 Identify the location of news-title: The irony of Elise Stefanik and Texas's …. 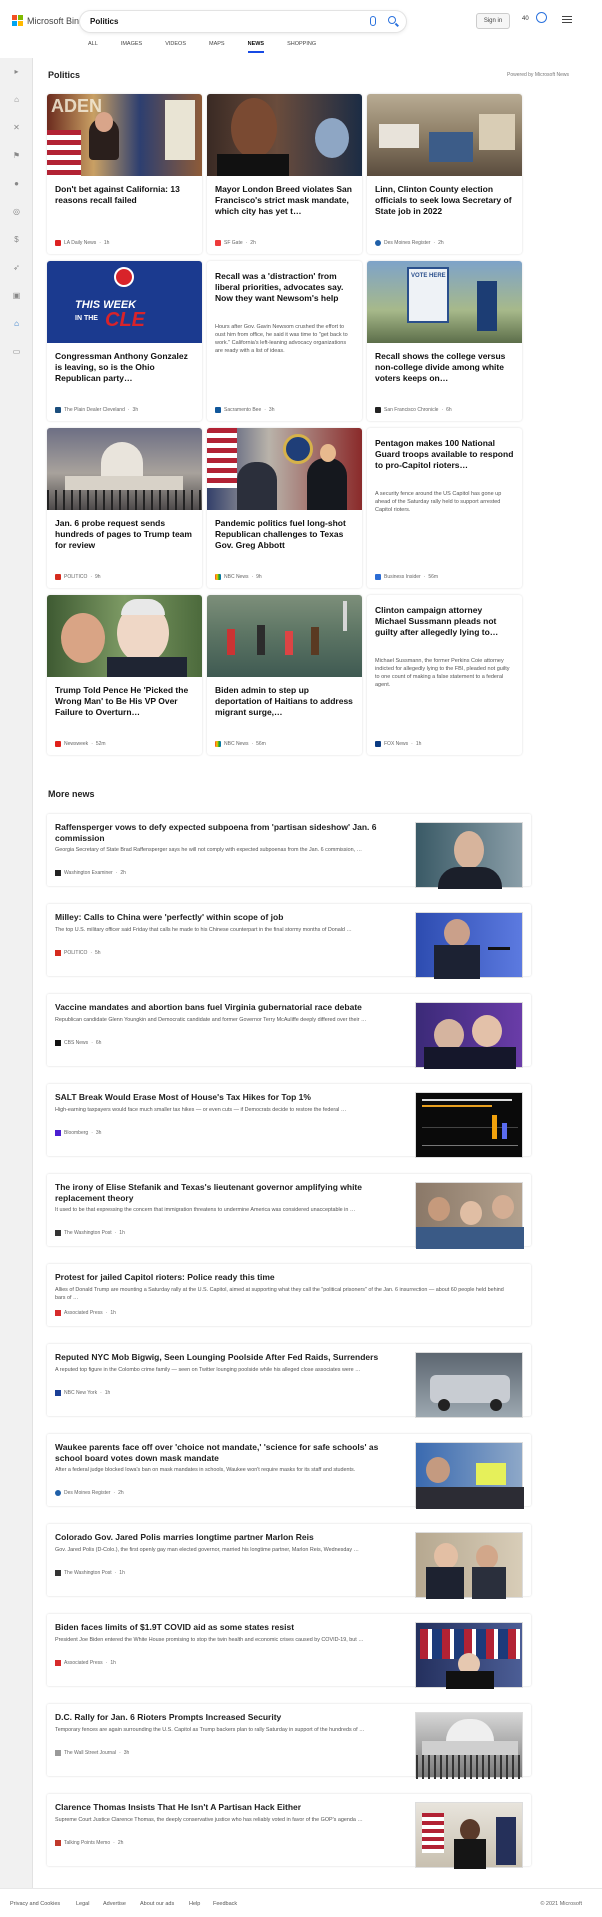
(229, 1193).